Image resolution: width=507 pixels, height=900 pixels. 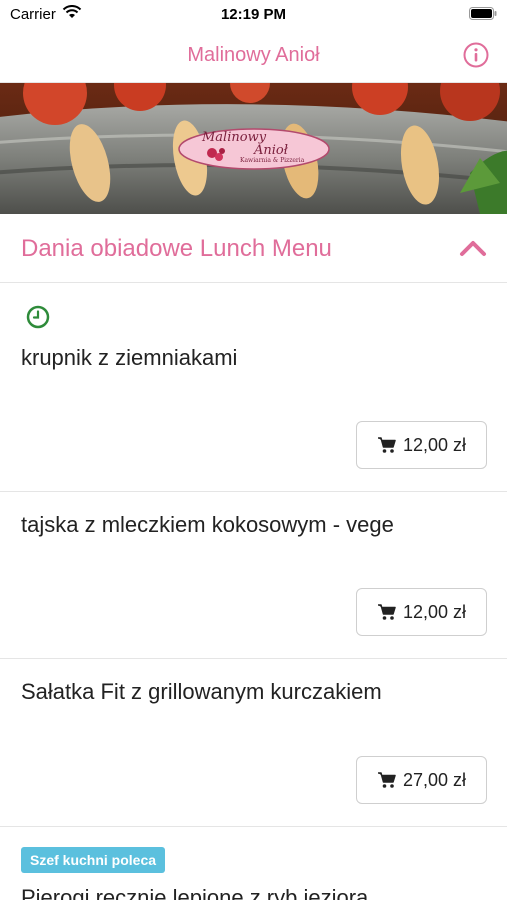 What do you see at coordinates (476, 55) in the screenshot?
I see `info-icon` at bounding box center [476, 55].